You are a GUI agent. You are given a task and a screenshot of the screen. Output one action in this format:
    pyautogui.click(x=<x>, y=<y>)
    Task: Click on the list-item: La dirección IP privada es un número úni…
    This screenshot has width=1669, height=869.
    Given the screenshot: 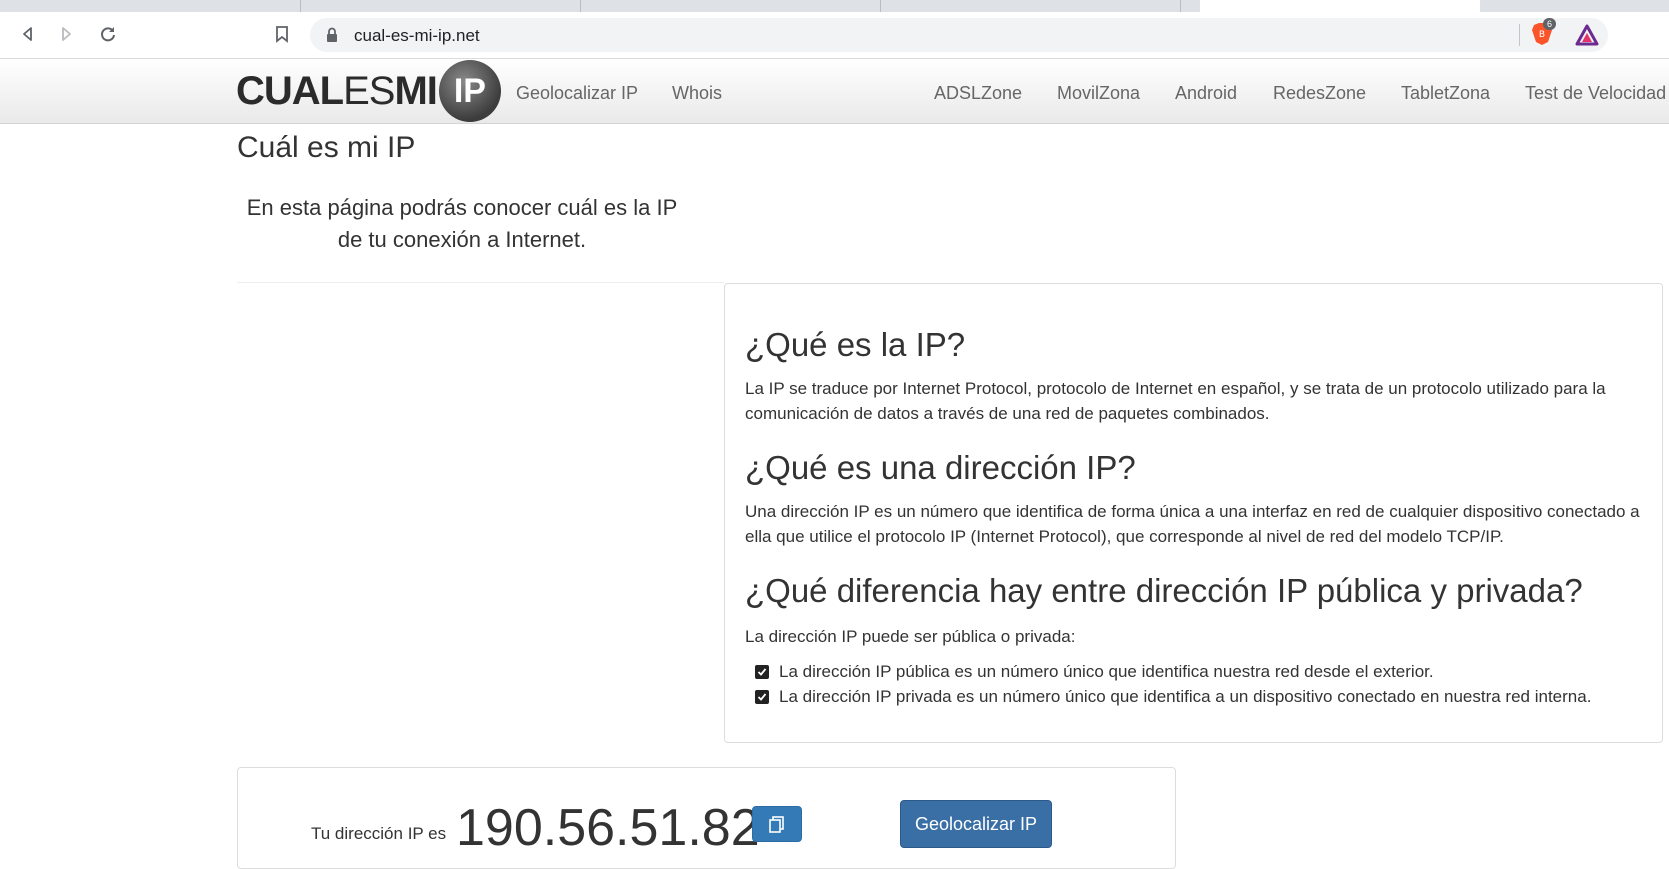 What is the action you would take?
    pyautogui.click(x=1173, y=697)
    